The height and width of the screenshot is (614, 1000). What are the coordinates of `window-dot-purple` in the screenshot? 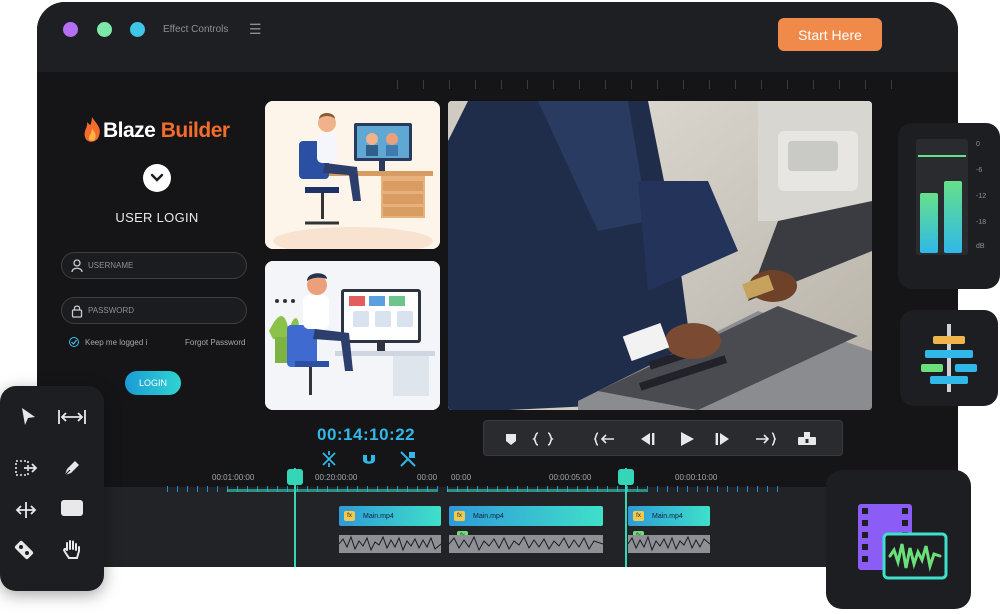 It's located at (70, 29).